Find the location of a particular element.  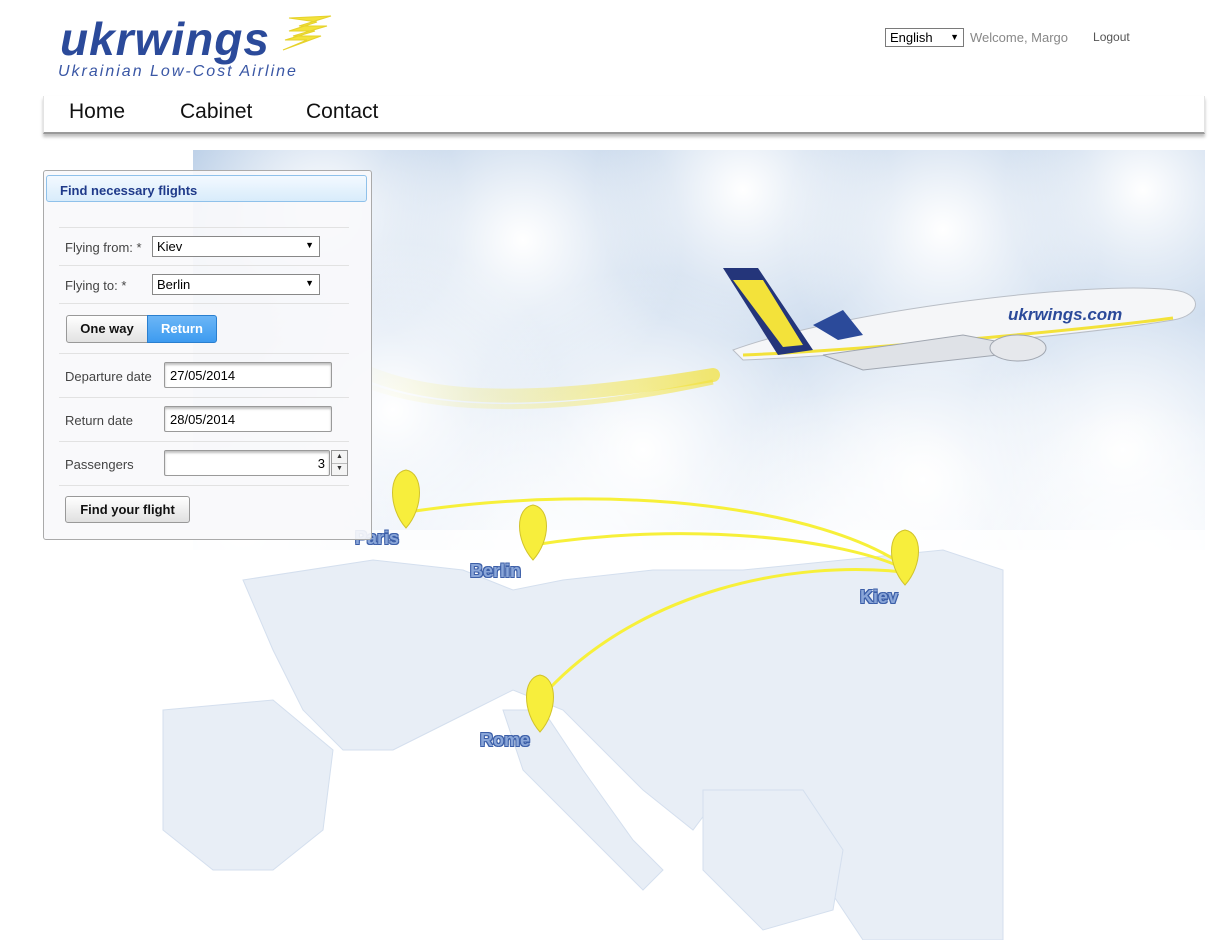

nav-item-contact: Contact is located at coordinates (342, 112).